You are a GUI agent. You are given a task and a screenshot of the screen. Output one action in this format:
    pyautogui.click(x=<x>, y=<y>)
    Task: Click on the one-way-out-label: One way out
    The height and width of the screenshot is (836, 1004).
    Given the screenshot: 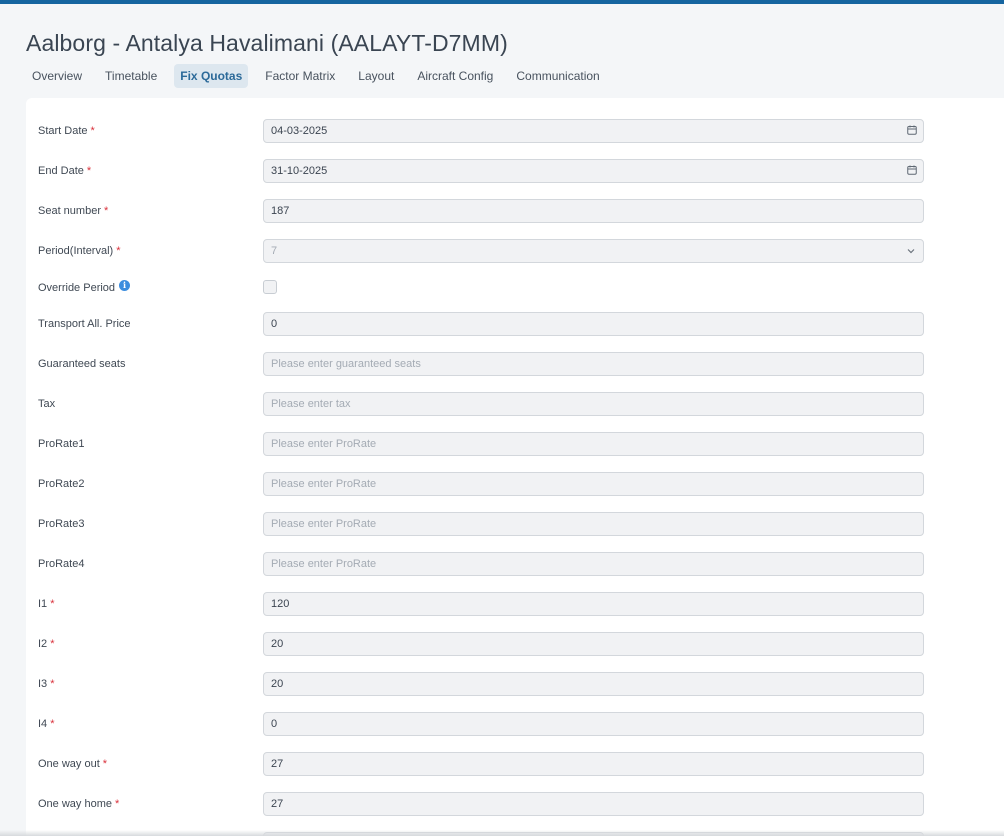 What is the action you would take?
    pyautogui.click(x=69, y=764)
    